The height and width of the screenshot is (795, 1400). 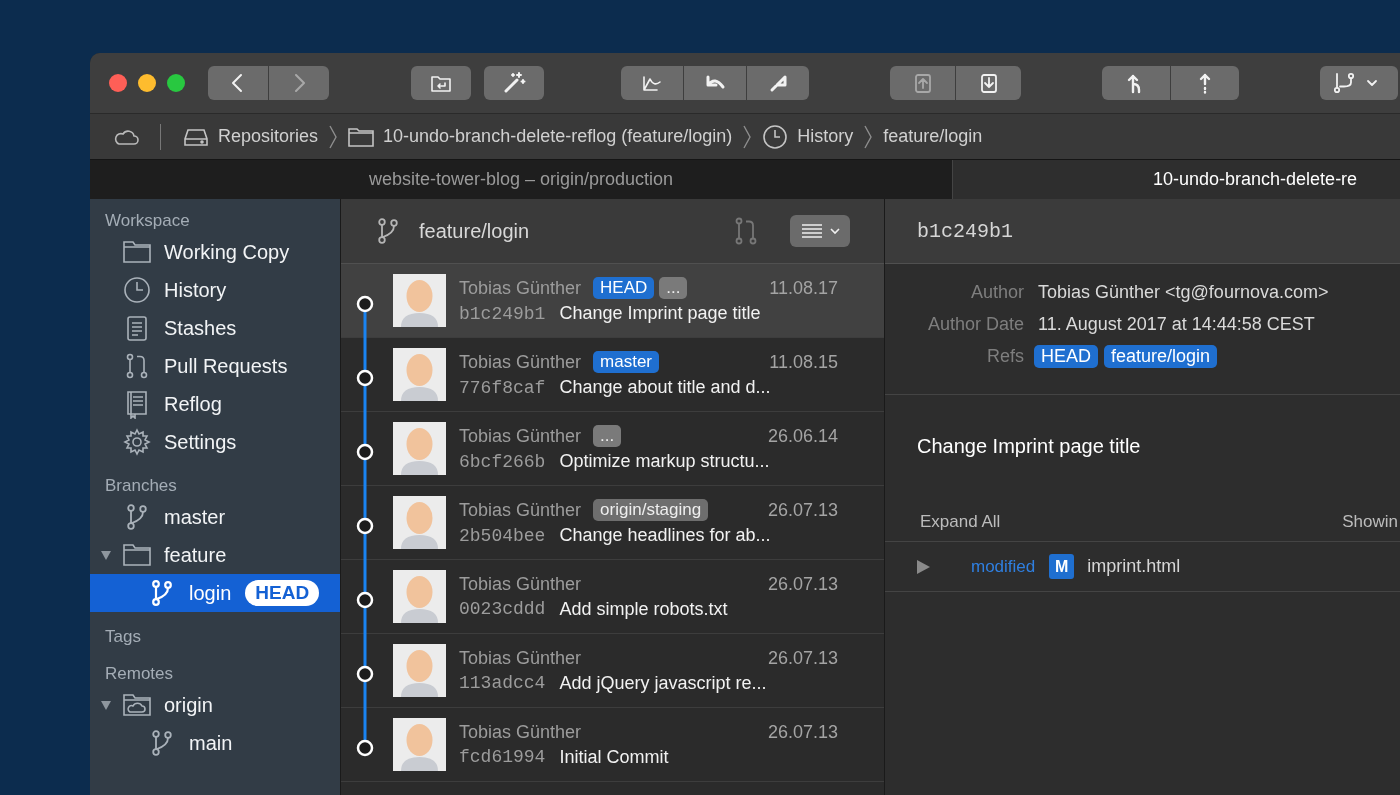 I want to click on zoom-button, so click(x=176, y=83).